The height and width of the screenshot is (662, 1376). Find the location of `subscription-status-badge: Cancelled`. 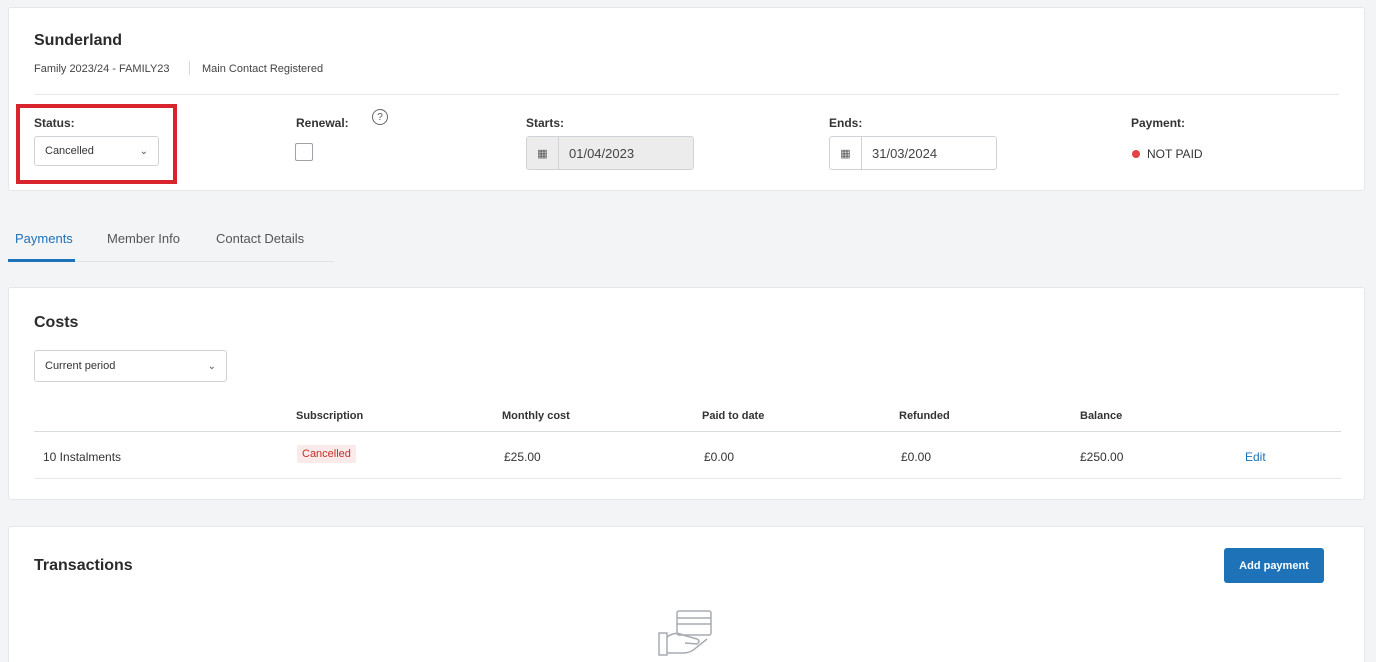

subscription-status-badge: Cancelled is located at coordinates (326, 454).